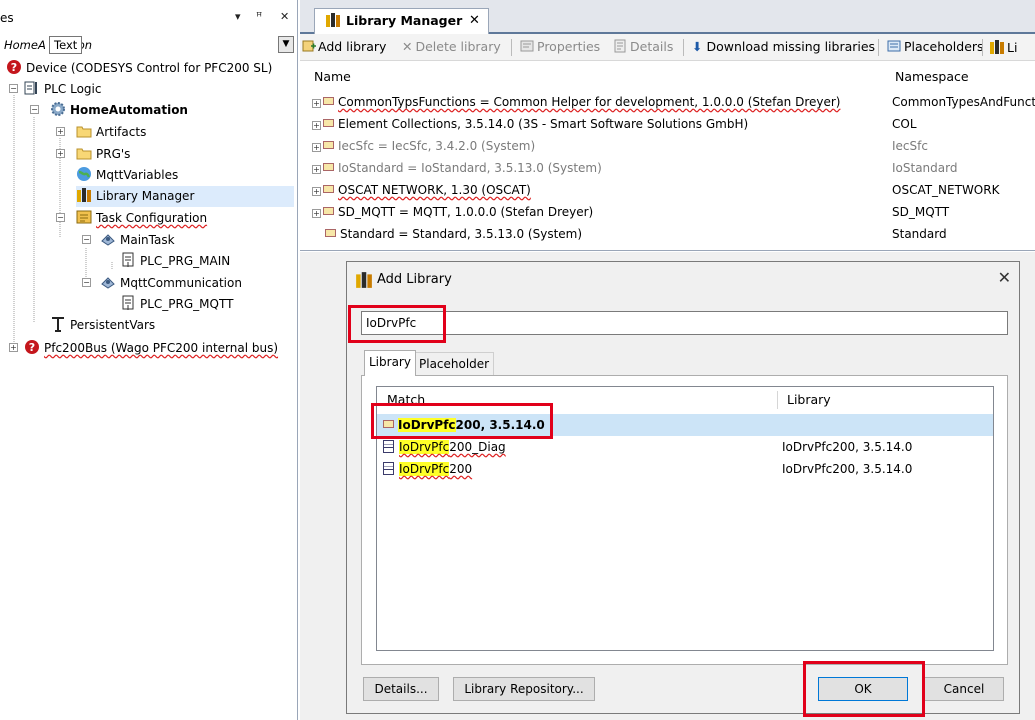 The image size is (1035, 720). I want to click on download-arrow-icon: ⬇, so click(697, 46).